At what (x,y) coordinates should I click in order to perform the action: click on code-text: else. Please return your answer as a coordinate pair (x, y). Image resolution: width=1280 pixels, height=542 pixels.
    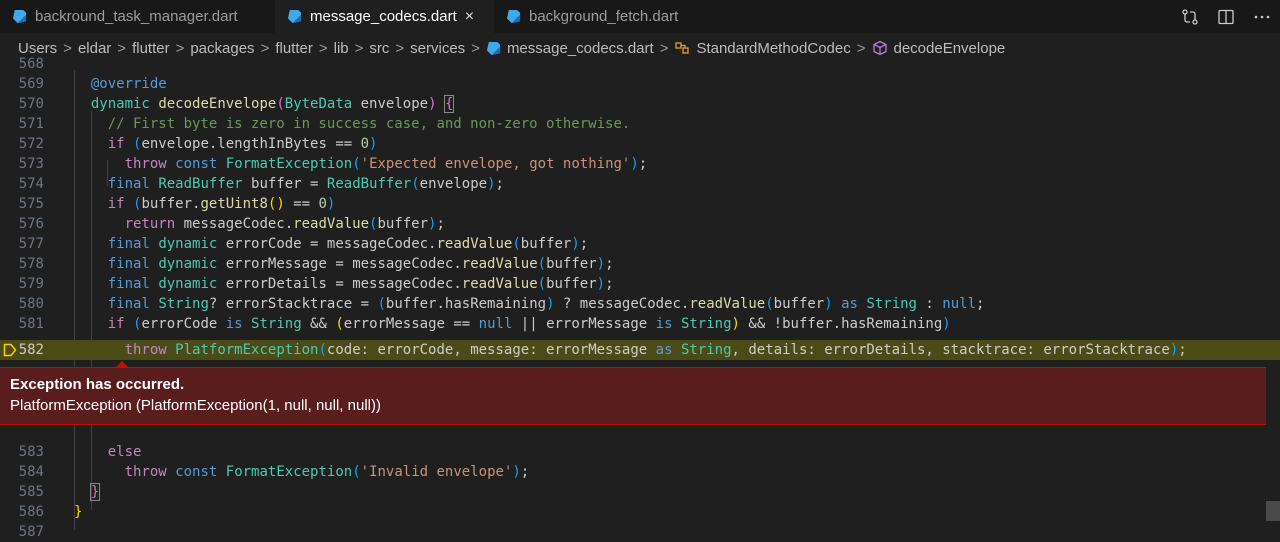
    Looking at the image, I should click on (124, 452).